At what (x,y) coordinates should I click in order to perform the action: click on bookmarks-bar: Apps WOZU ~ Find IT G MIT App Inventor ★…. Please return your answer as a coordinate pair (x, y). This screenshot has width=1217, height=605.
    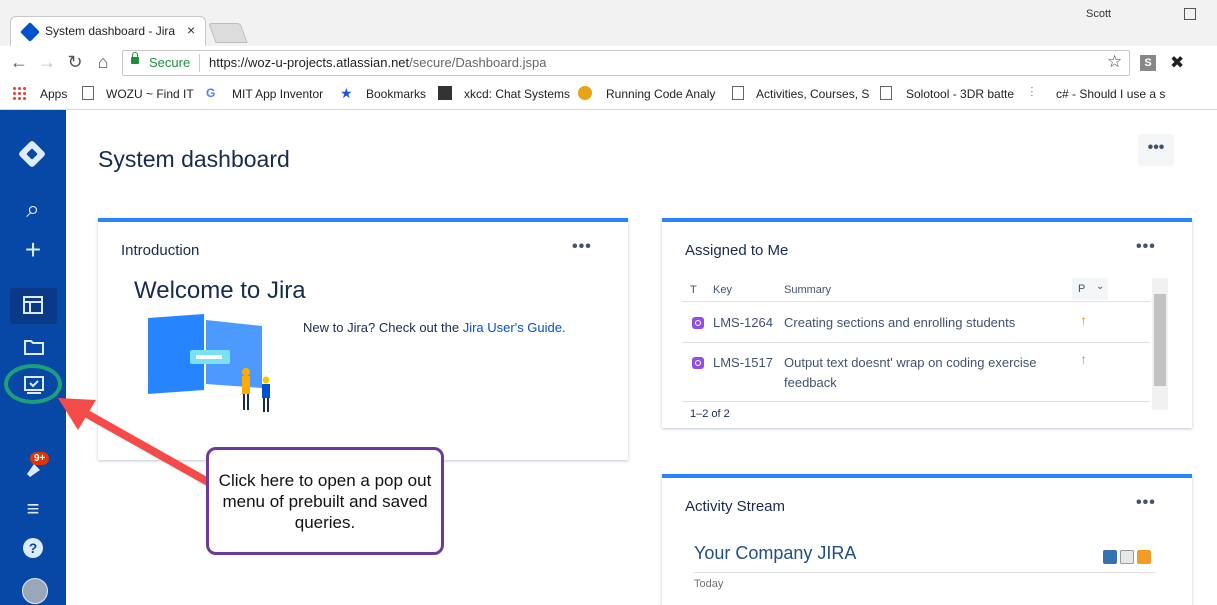
    Looking at the image, I should click on (608, 95).